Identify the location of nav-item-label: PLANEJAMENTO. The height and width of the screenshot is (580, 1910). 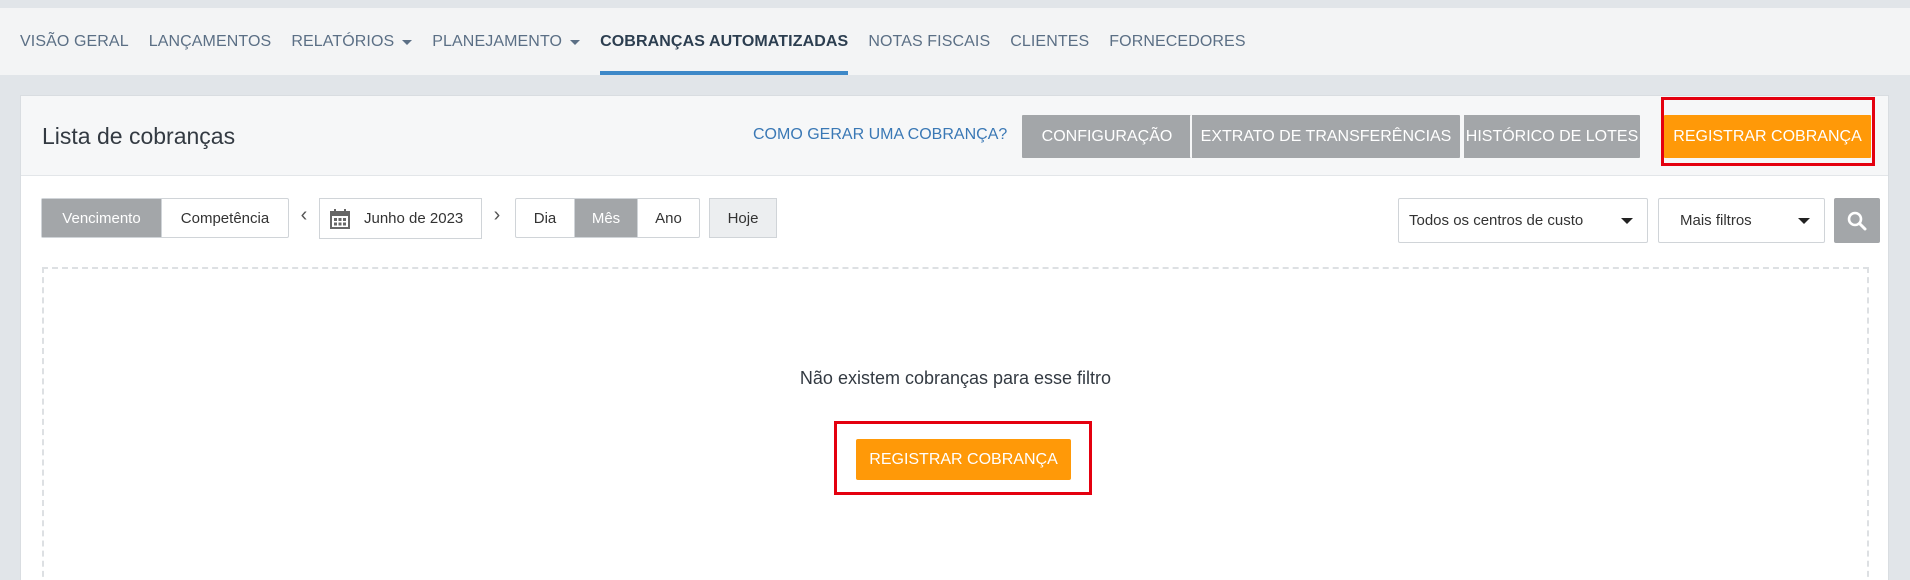
(497, 41).